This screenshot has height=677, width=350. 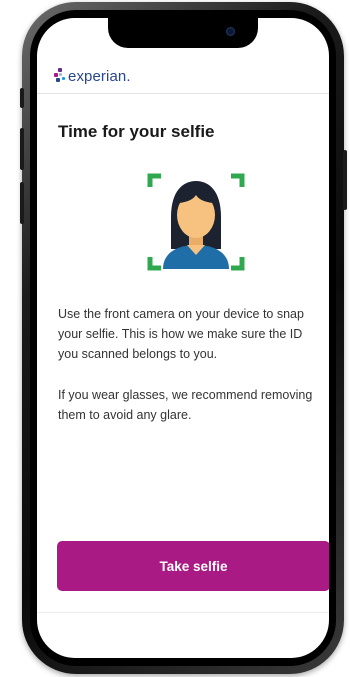 What do you see at coordinates (183, 612) in the screenshot?
I see `bottom-divider` at bounding box center [183, 612].